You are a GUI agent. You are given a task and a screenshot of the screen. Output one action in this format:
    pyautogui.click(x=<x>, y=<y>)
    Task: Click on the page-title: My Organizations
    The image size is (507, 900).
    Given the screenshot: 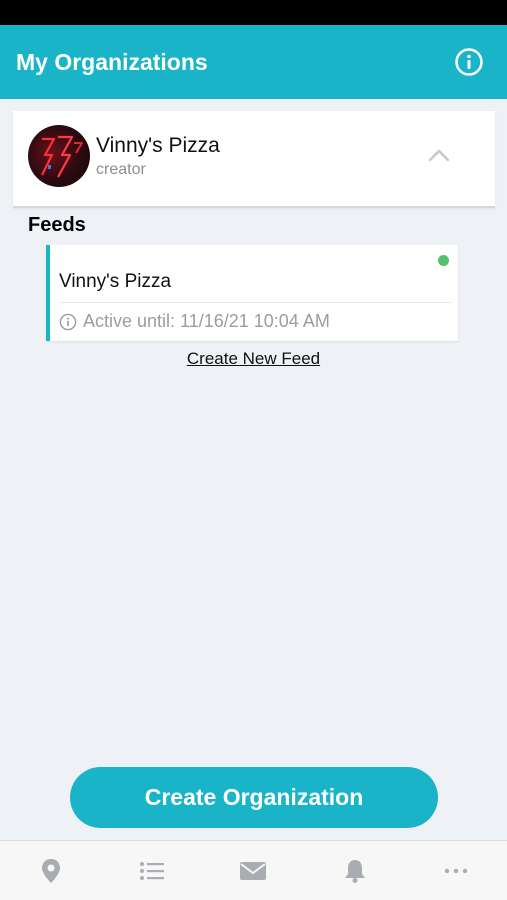 What is the action you would take?
    pyautogui.click(x=112, y=61)
    